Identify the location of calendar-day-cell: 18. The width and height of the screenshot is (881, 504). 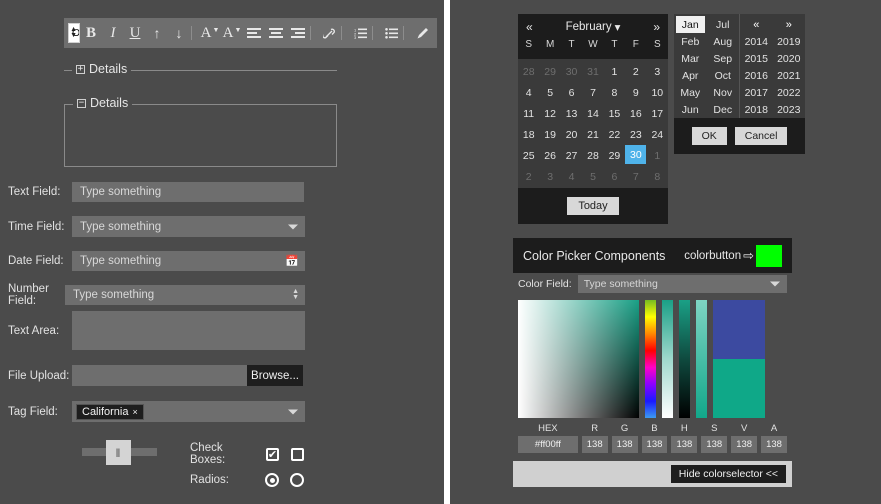
(528, 134).